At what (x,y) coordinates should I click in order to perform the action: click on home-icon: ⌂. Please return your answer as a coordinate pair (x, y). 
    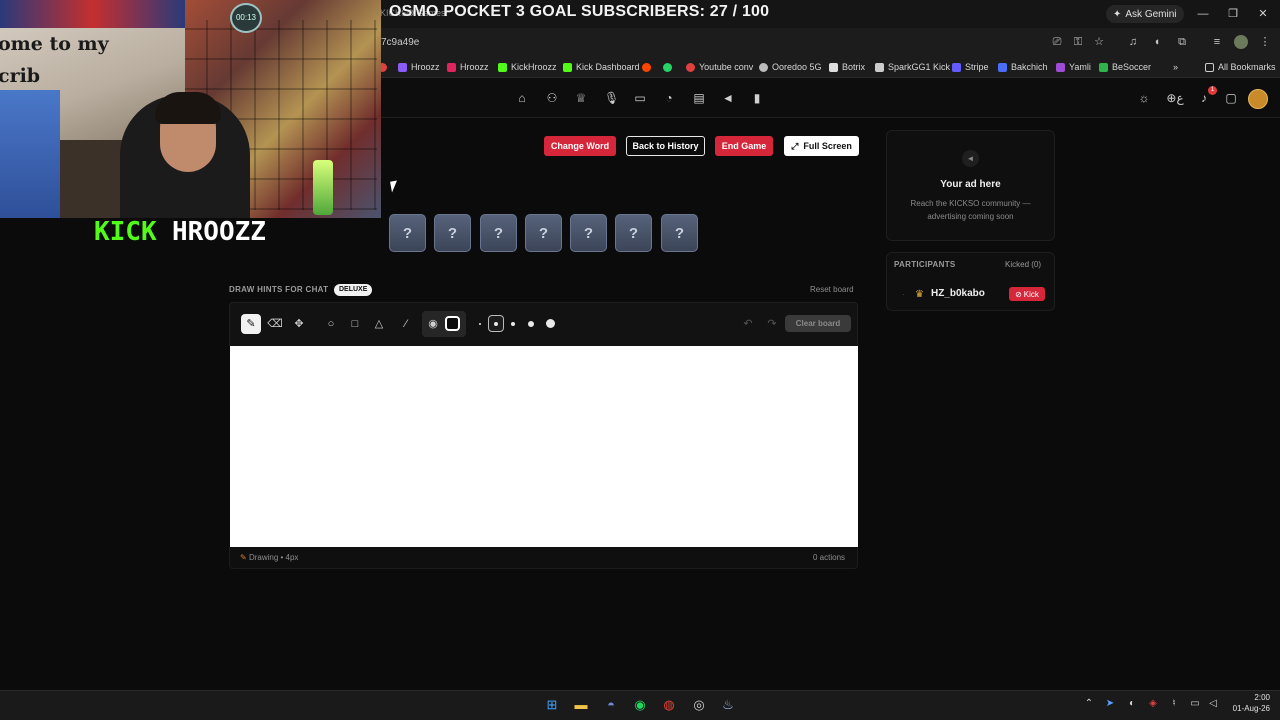
    Looking at the image, I should click on (522, 98).